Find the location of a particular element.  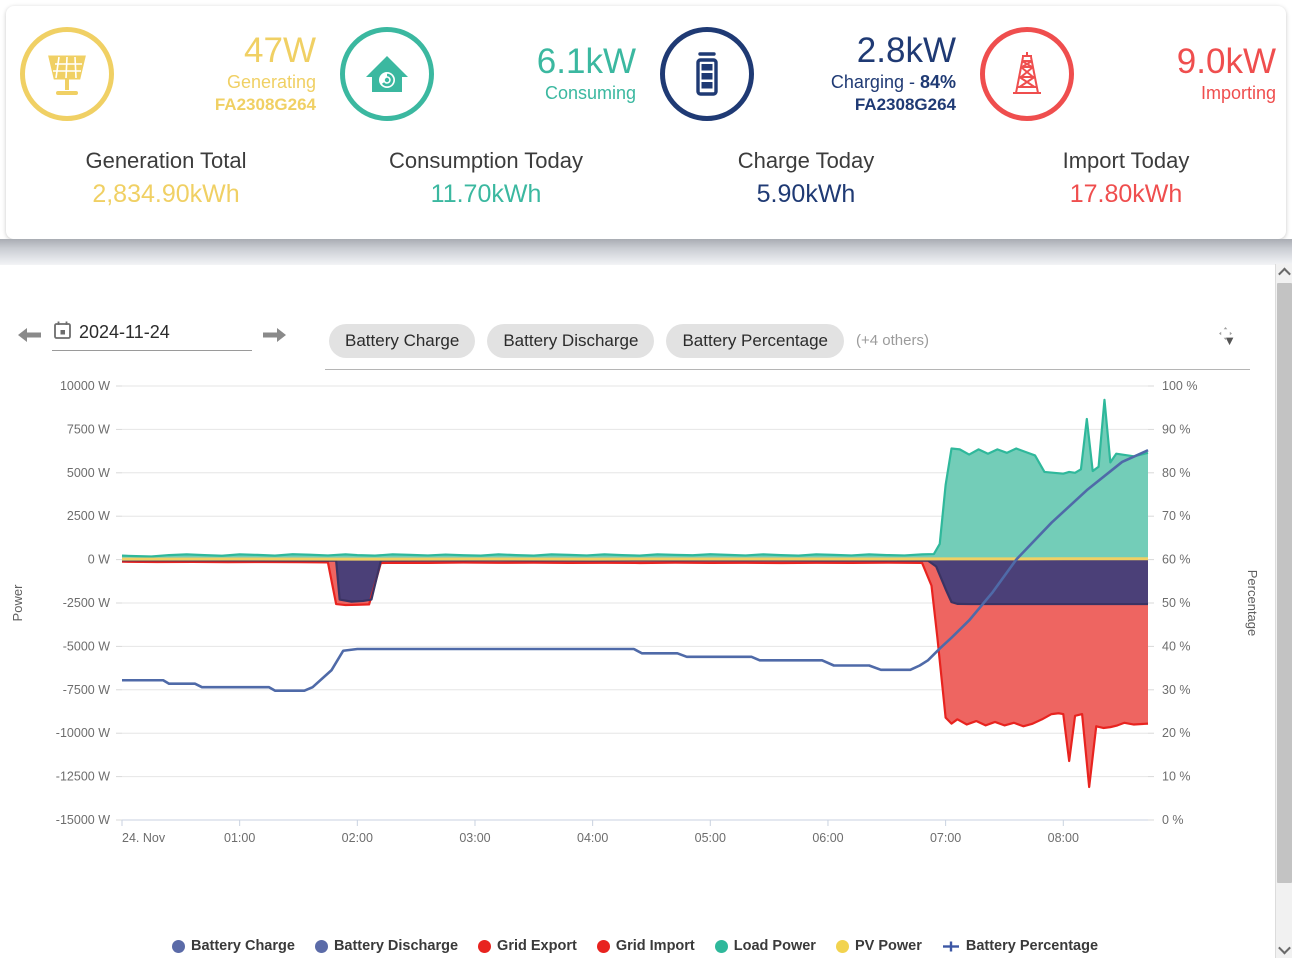

scroll-up-button is located at coordinates (1284, 272).